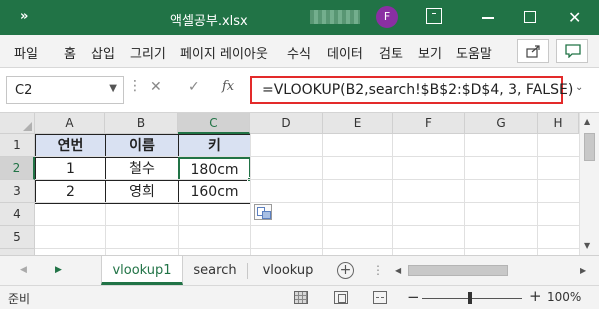 This screenshot has width=599, height=309. What do you see at coordinates (17, 168) in the screenshot?
I see `row-header-2: 2` at bounding box center [17, 168].